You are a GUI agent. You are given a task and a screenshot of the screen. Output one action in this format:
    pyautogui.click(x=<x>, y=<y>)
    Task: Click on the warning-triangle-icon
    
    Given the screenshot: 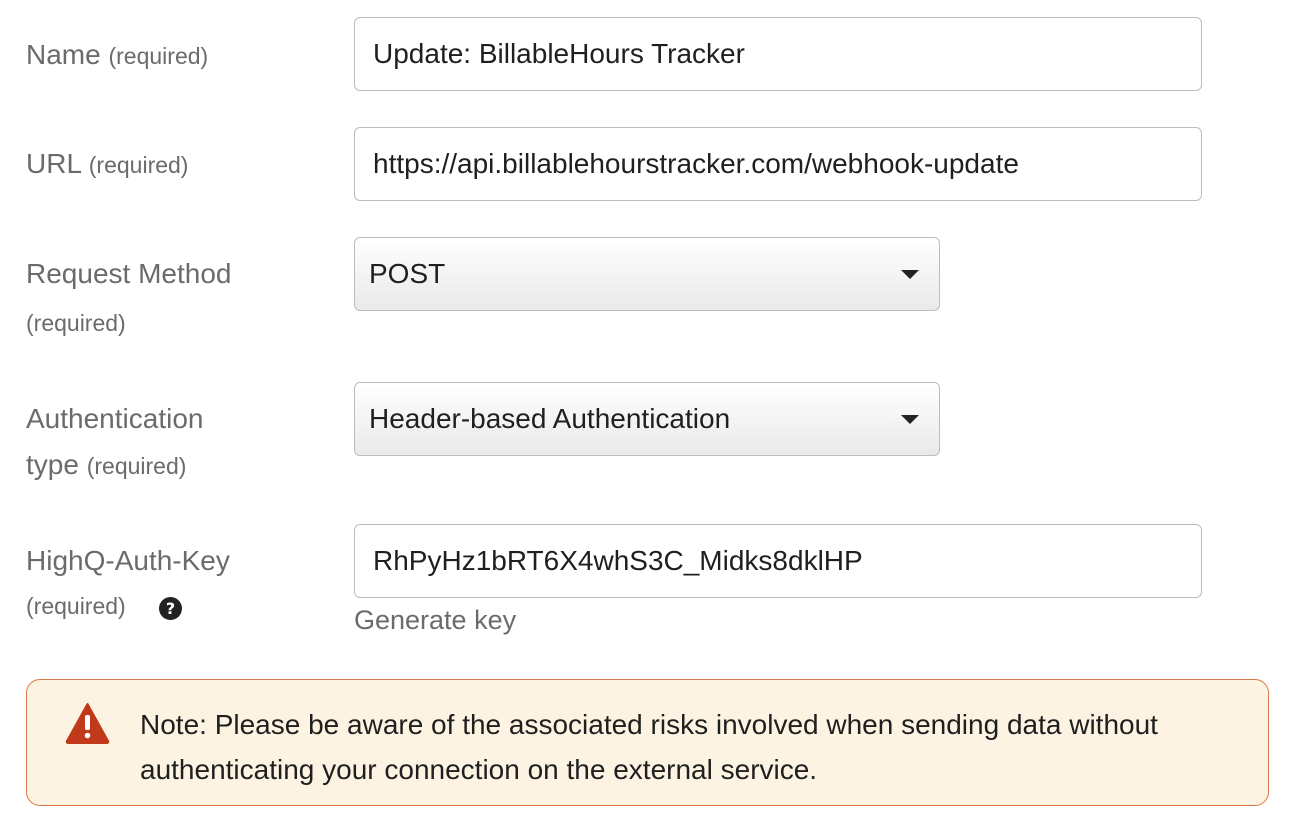 What is the action you would take?
    pyautogui.click(x=87, y=723)
    